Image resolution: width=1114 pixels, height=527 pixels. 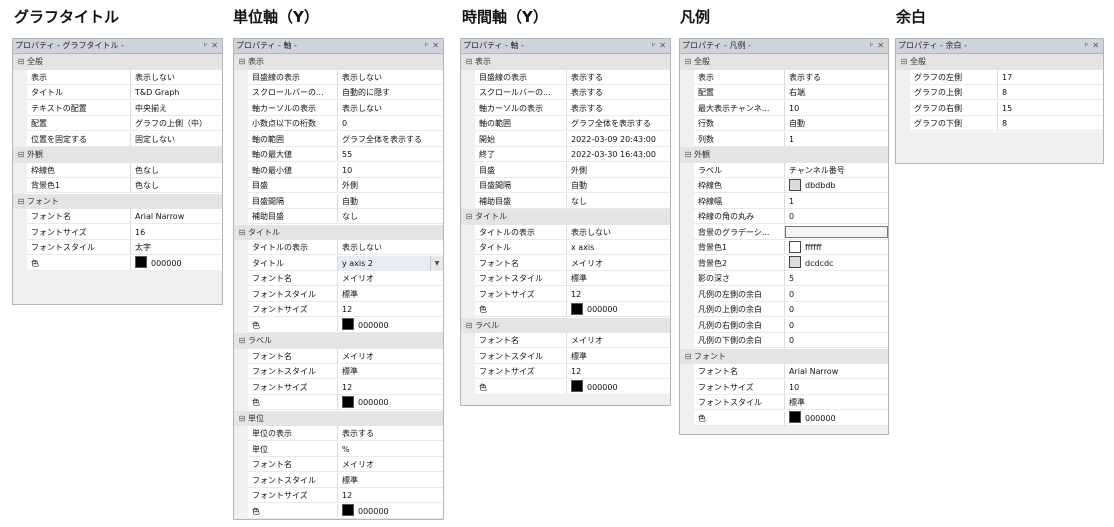 What do you see at coordinates (836, 231) in the screenshot?
I see `gradient-selector` at bounding box center [836, 231].